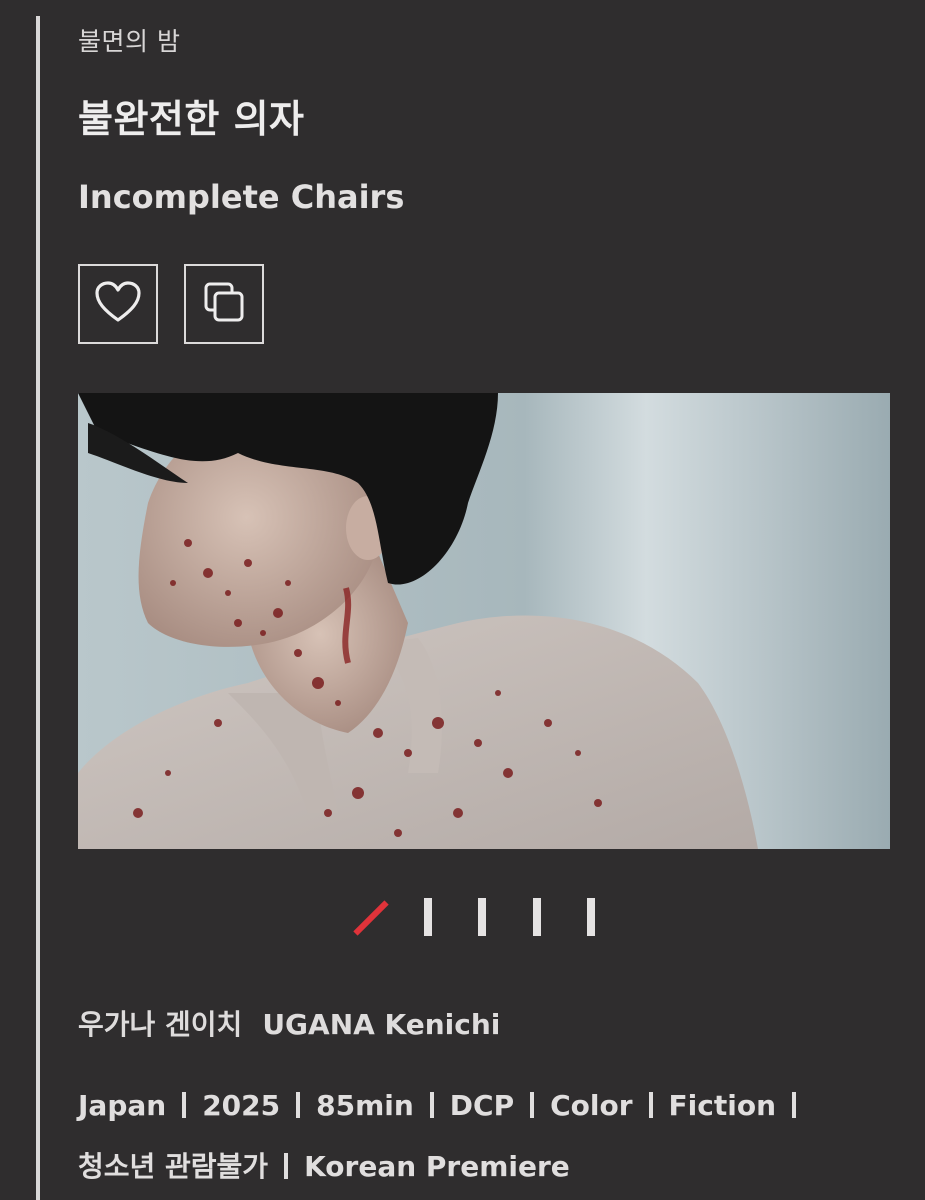 This screenshot has height=1200, width=925. Describe the element at coordinates (191, 119) in the screenshot. I see `film-title-korean: 불완전한 의자` at that location.